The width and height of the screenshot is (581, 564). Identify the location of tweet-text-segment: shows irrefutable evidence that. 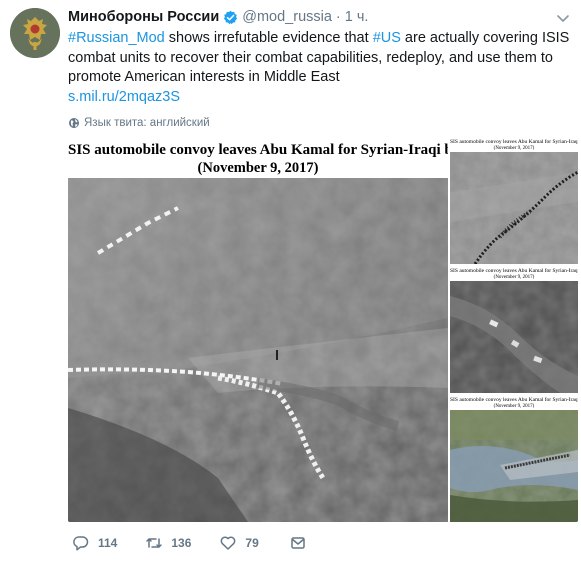
(268, 38).